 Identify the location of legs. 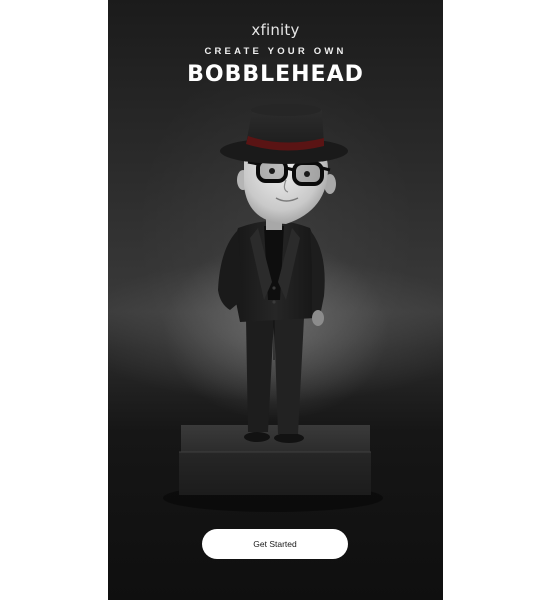
(275, 376).